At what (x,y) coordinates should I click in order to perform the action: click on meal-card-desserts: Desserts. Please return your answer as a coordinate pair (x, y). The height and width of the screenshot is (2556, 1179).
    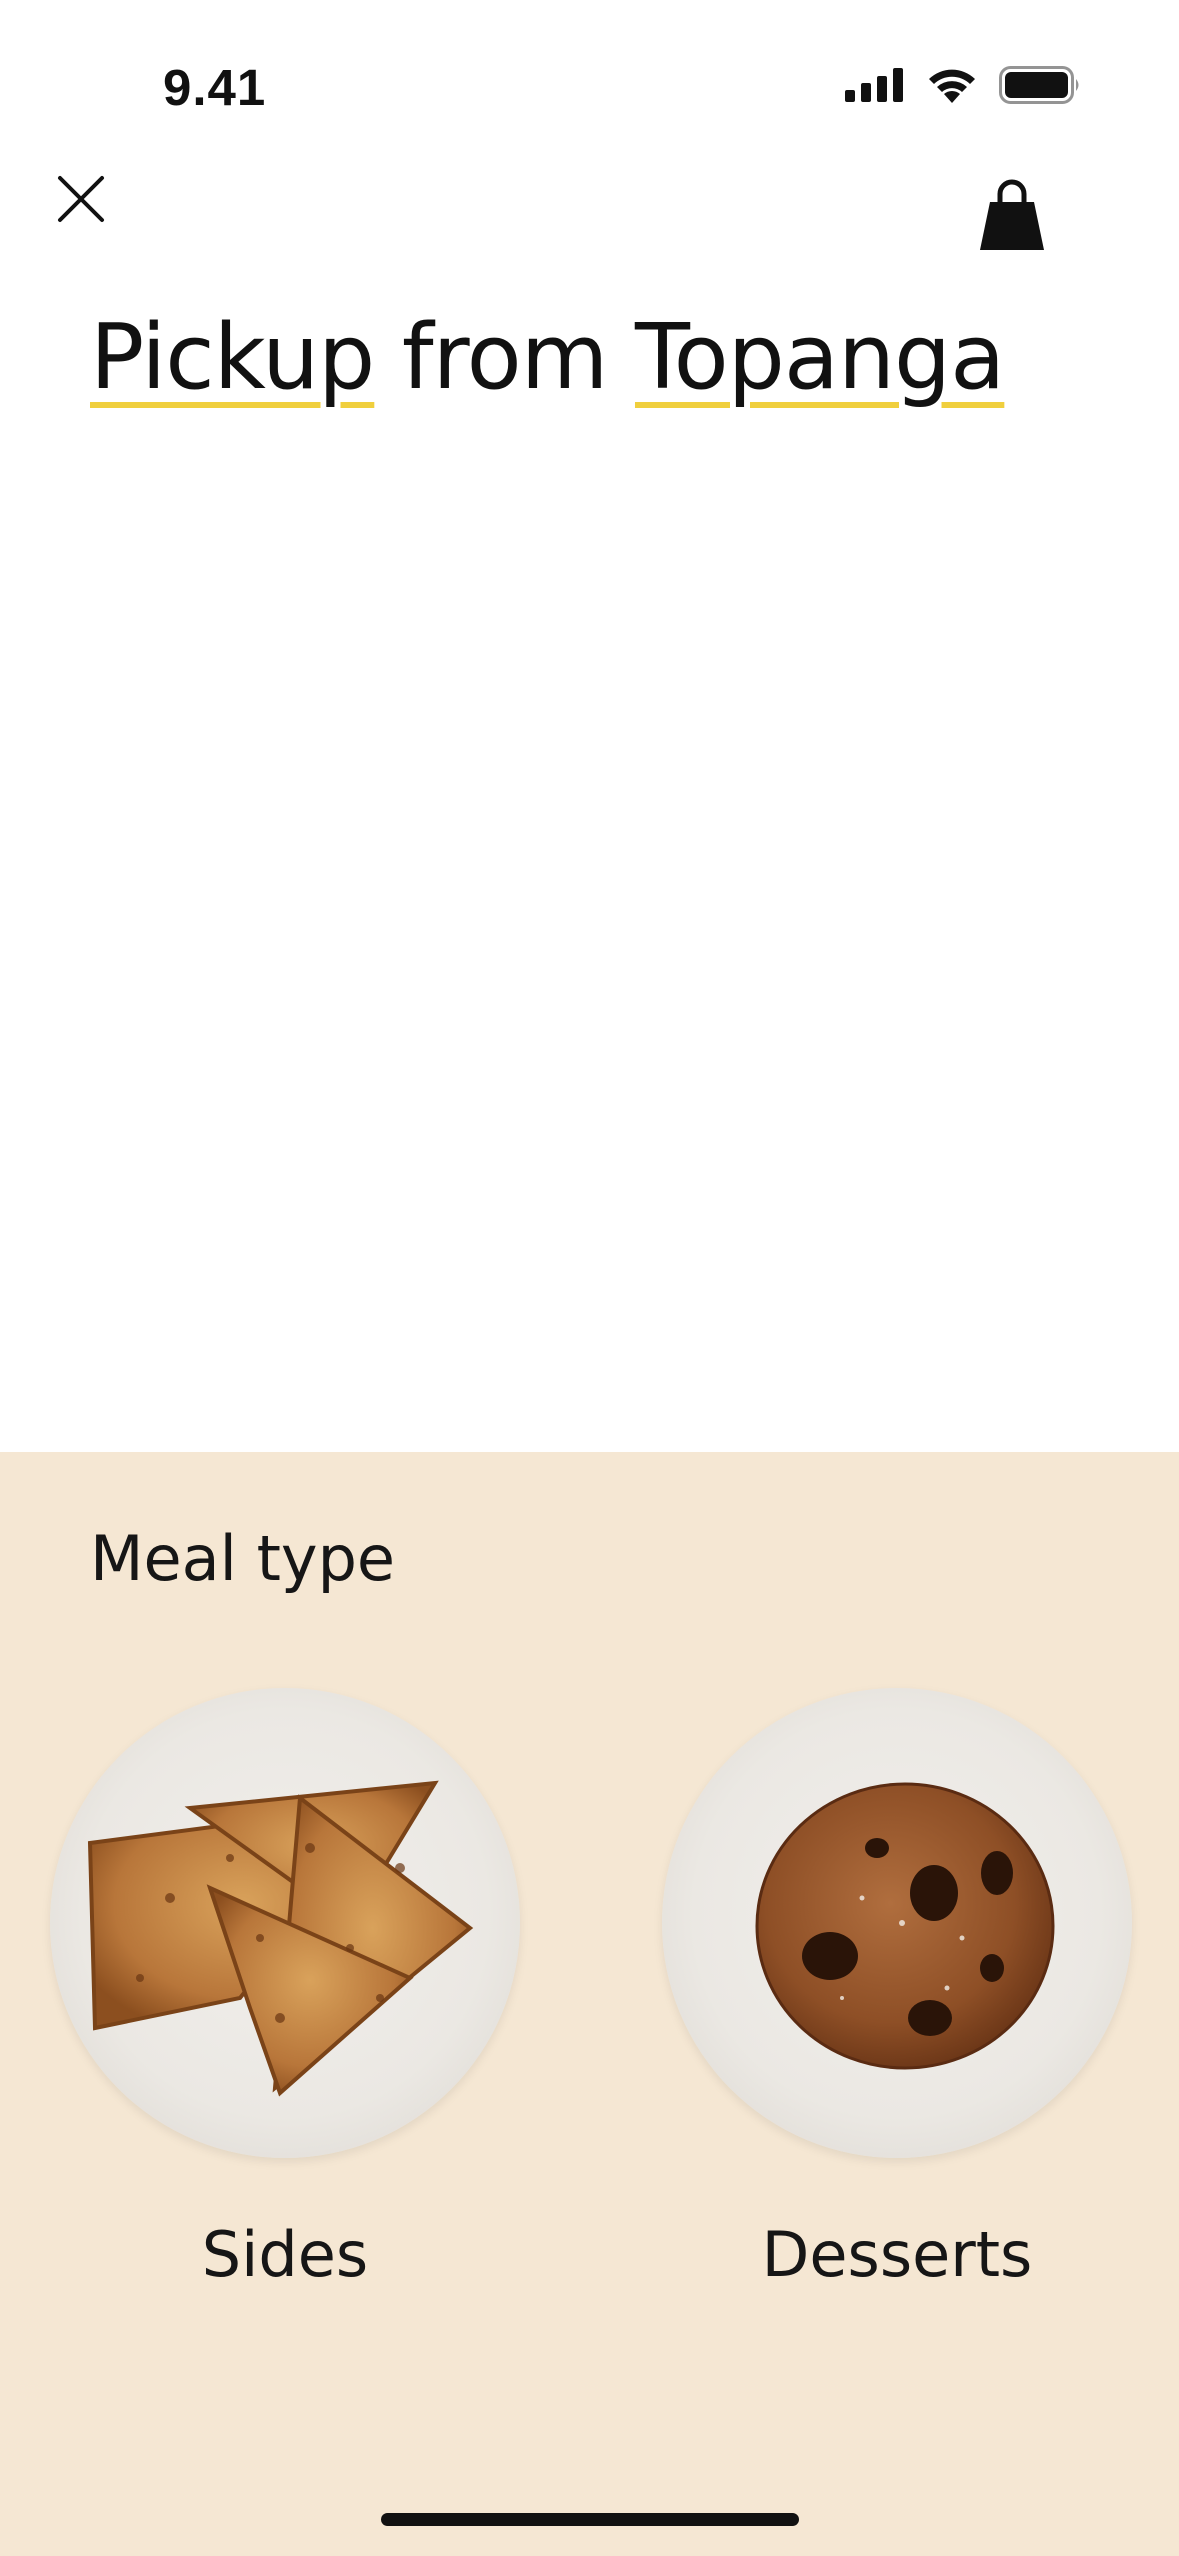
    Looking at the image, I should click on (897, 1989).